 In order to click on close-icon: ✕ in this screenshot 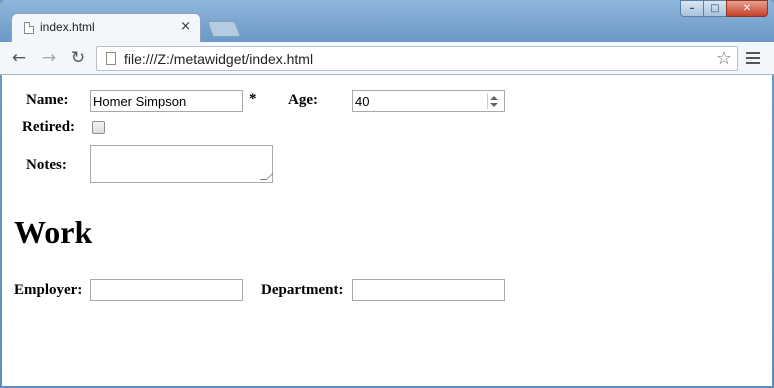, I will do `click(747, 8)`.